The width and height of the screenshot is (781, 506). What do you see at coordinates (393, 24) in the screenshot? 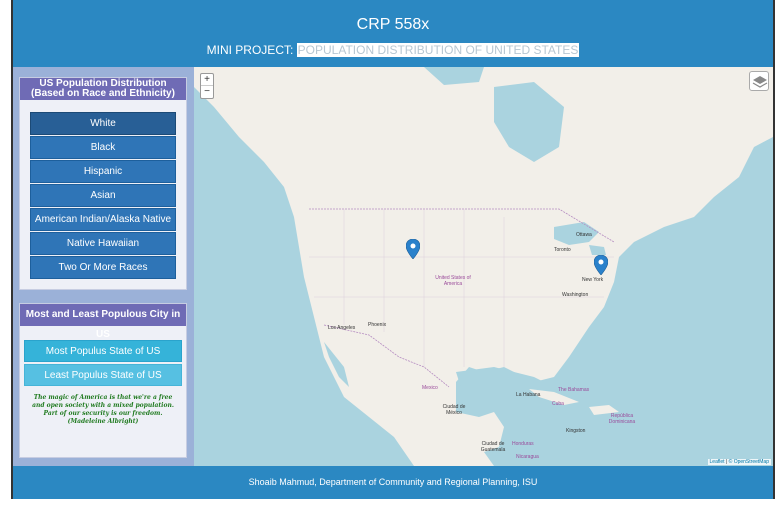
I see `page-title: CRP 558x` at bounding box center [393, 24].